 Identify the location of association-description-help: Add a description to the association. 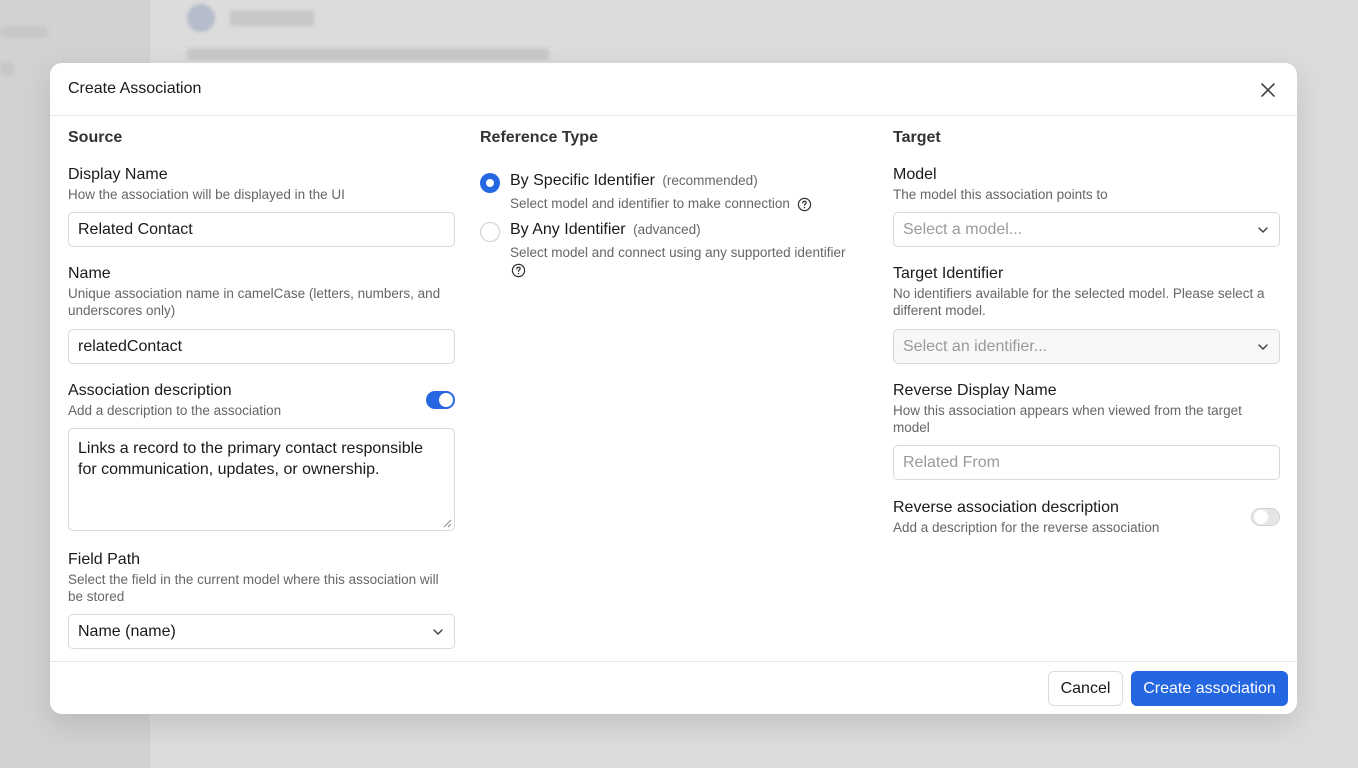
(175, 410).